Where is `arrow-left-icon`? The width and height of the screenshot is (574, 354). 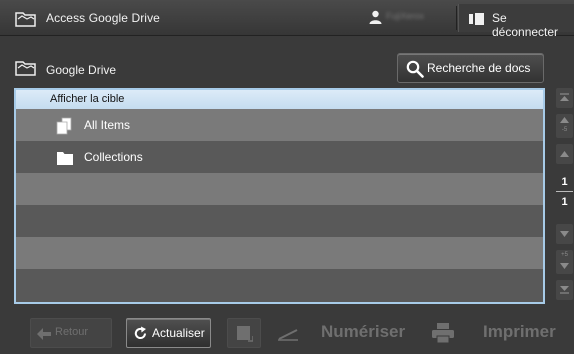
arrow-left-icon is located at coordinates (44, 336).